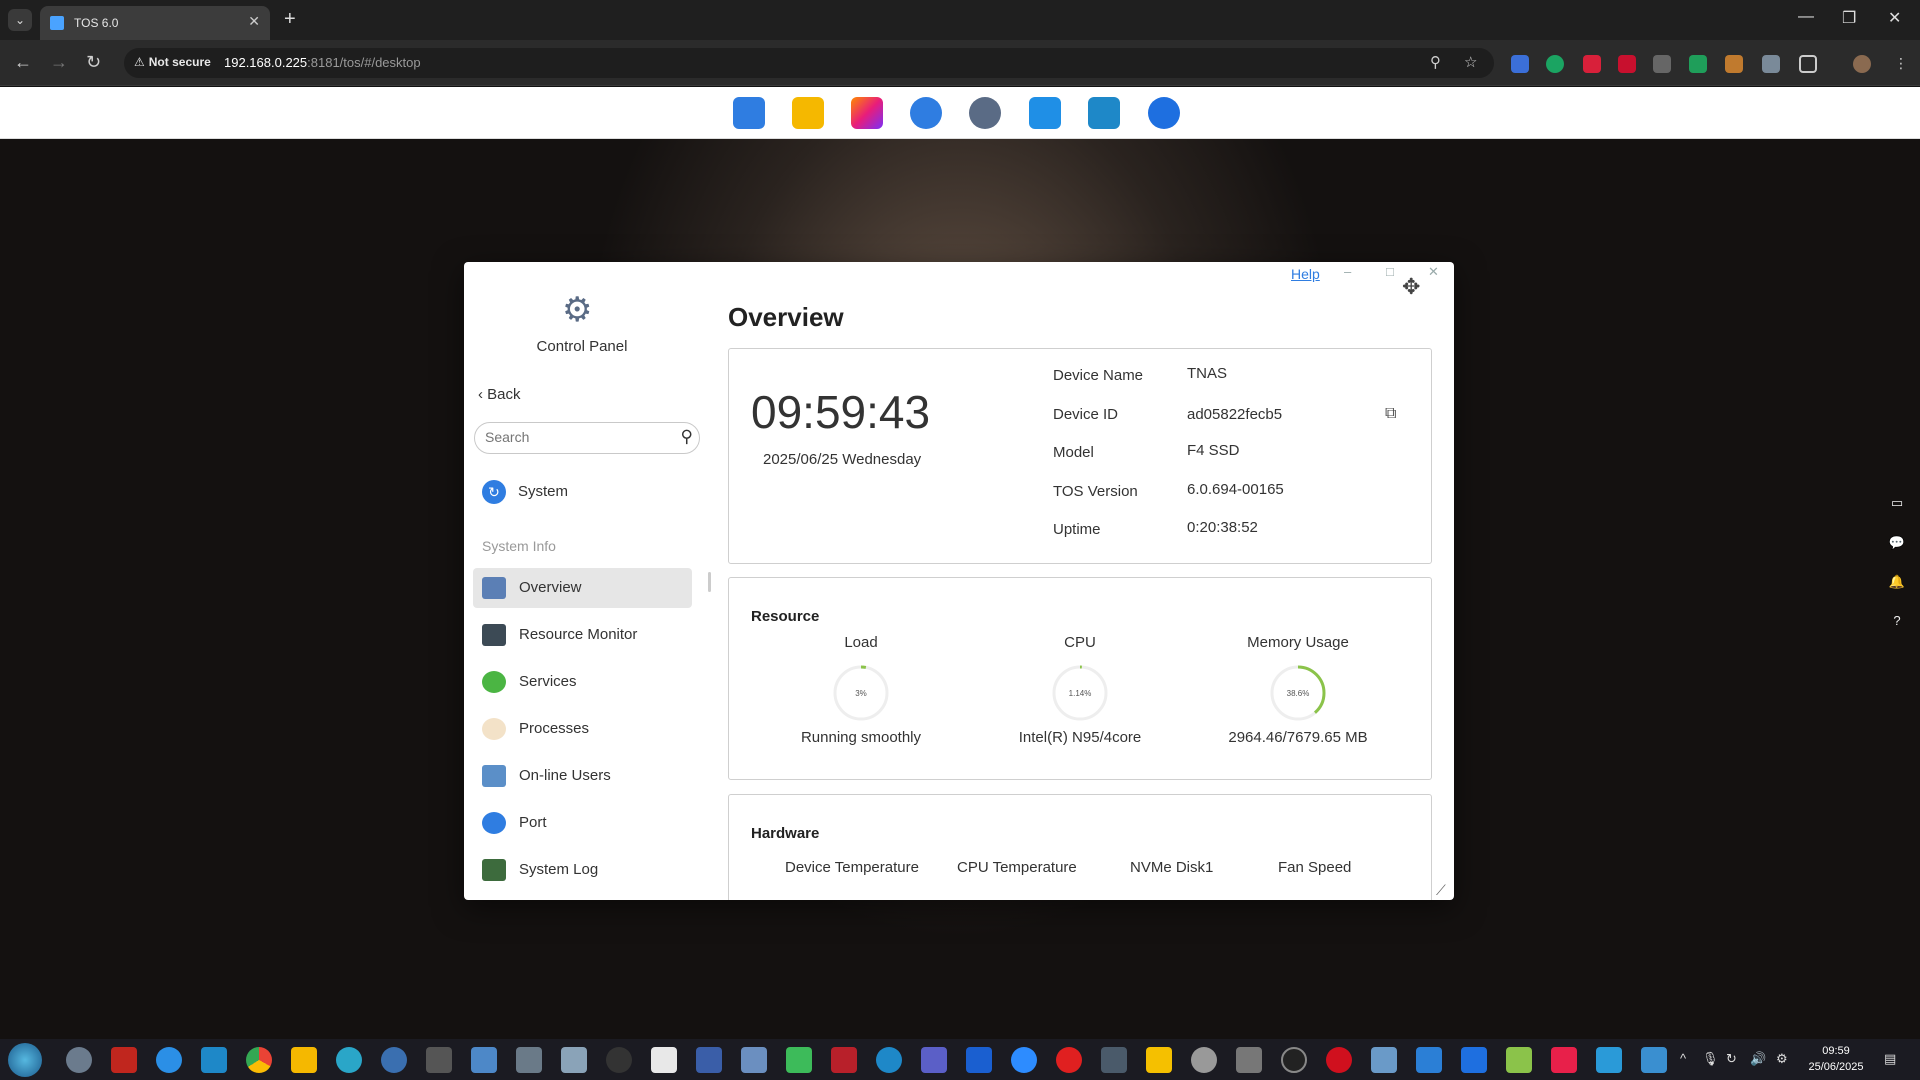 The width and height of the screenshot is (1920, 1080). I want to click on app-store-bag-icon, so click(1045, 113).